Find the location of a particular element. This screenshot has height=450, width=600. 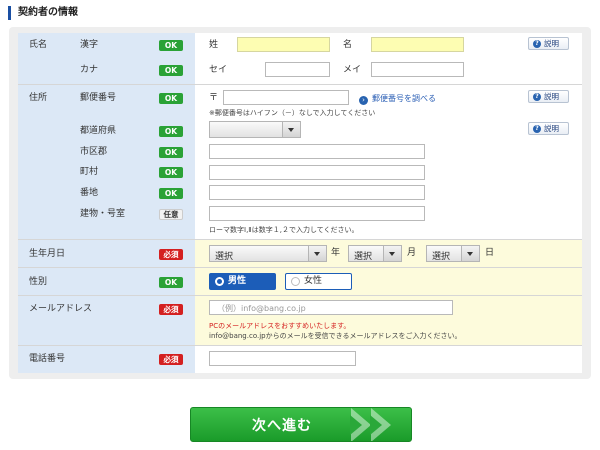

birth-year-value: 選択 is located at coordinates (224, 257).